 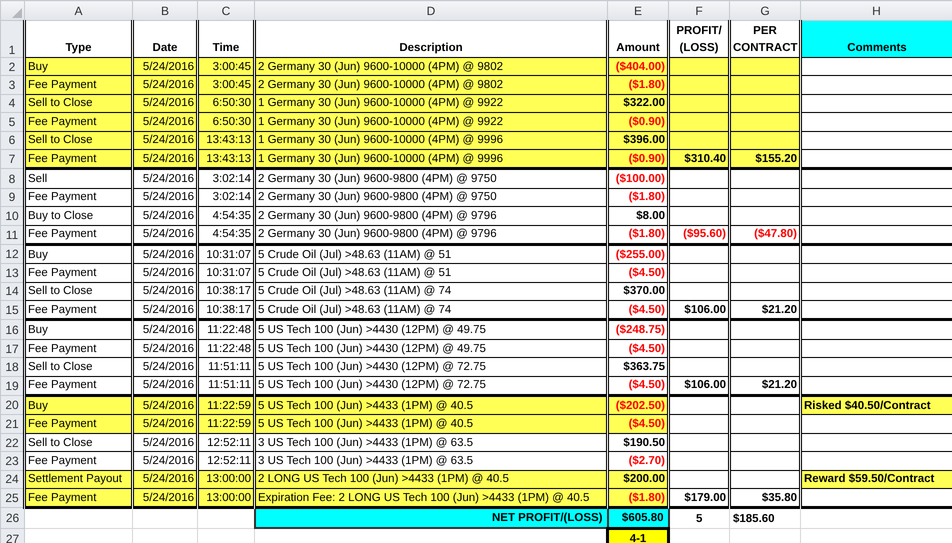 What do you see at coordinates (431, 479) in the screenshot?
I see `table-cell: 2 LONG US Tech 100 (Jun) >4433 (1PM) @ 40.5` at bounding box center [431, 479].